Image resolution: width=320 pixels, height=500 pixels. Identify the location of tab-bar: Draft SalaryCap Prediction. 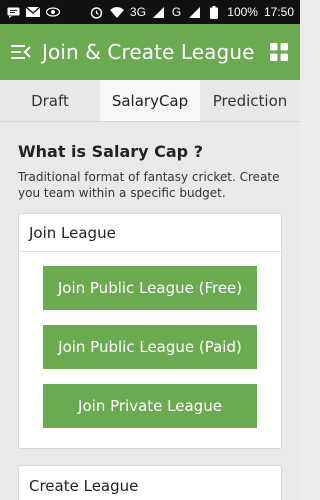
(150, 101).